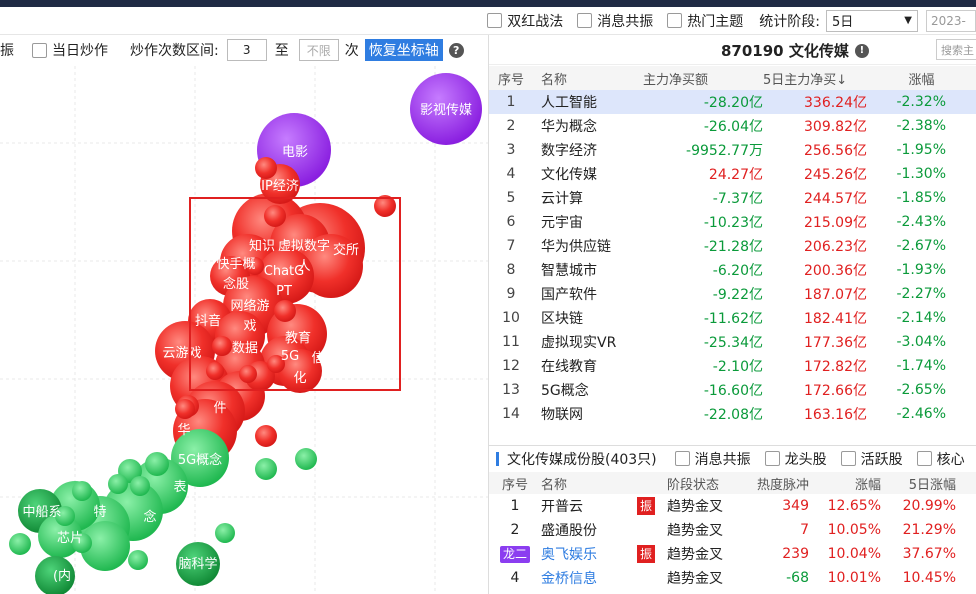  What do you see at coordinates (732, 414) in the screenshot?
I see `table-row: 14 物联网 -22.08亿 163.16亿 -2.46%` at bounding box center [732, 414].